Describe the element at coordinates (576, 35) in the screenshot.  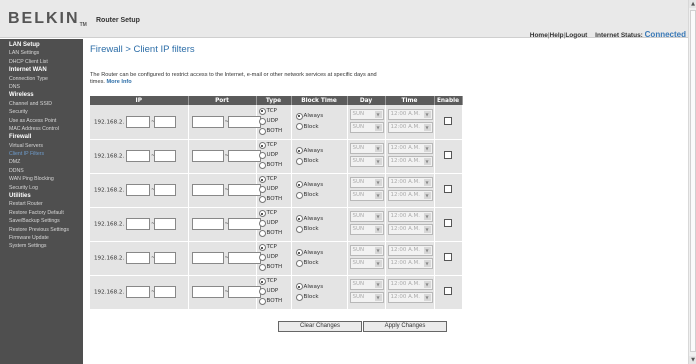
I see `logout-link: Logout` at that location.